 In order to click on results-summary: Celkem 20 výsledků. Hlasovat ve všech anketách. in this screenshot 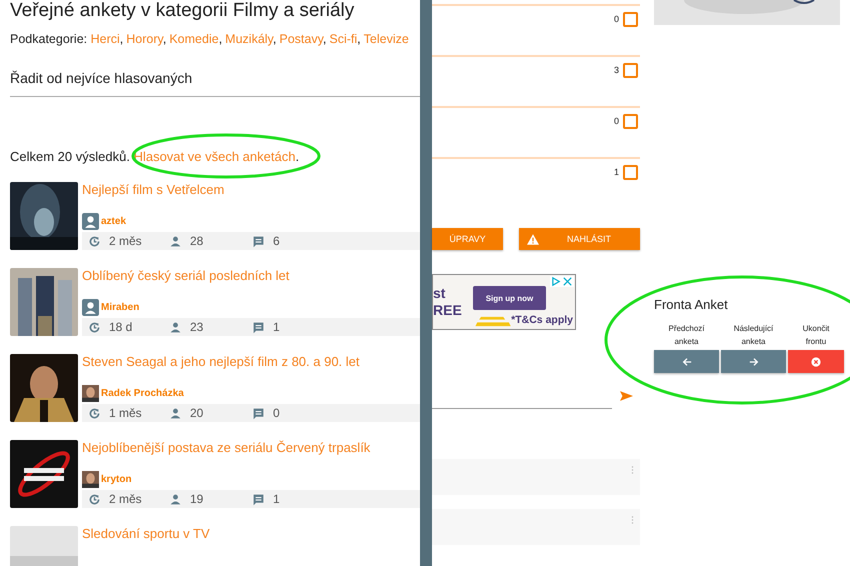, I will do `click(155, 156)`.